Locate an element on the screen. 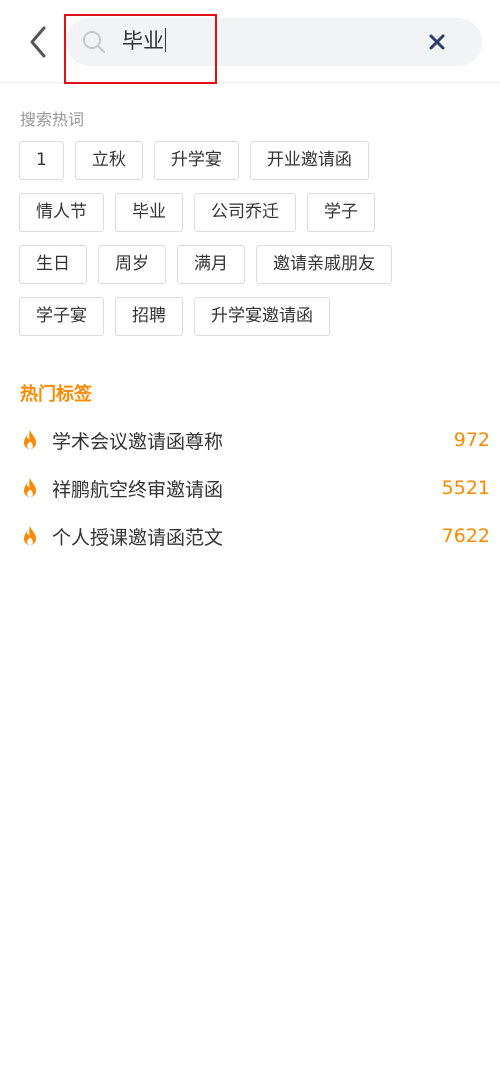 The image size is (500, 1087). list-item: 祥鹏航空终审邀请函 5521 is located at coordinates (255, 488).